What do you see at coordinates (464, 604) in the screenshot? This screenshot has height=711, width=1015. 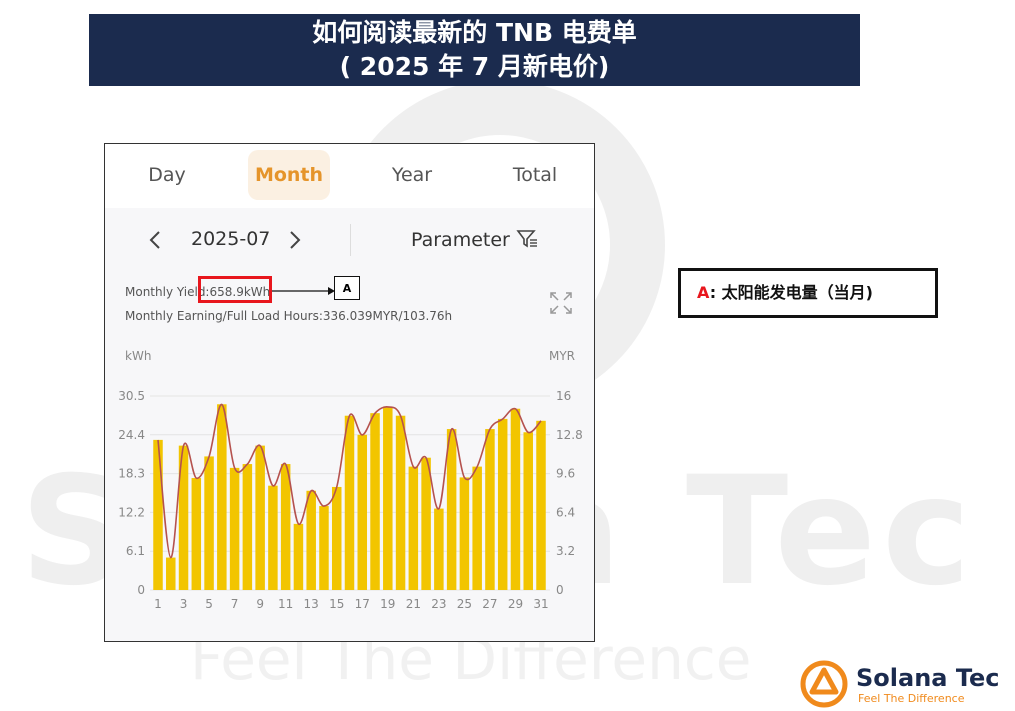 I see `x-tick-label: 25` at bounding box center [464, 604].